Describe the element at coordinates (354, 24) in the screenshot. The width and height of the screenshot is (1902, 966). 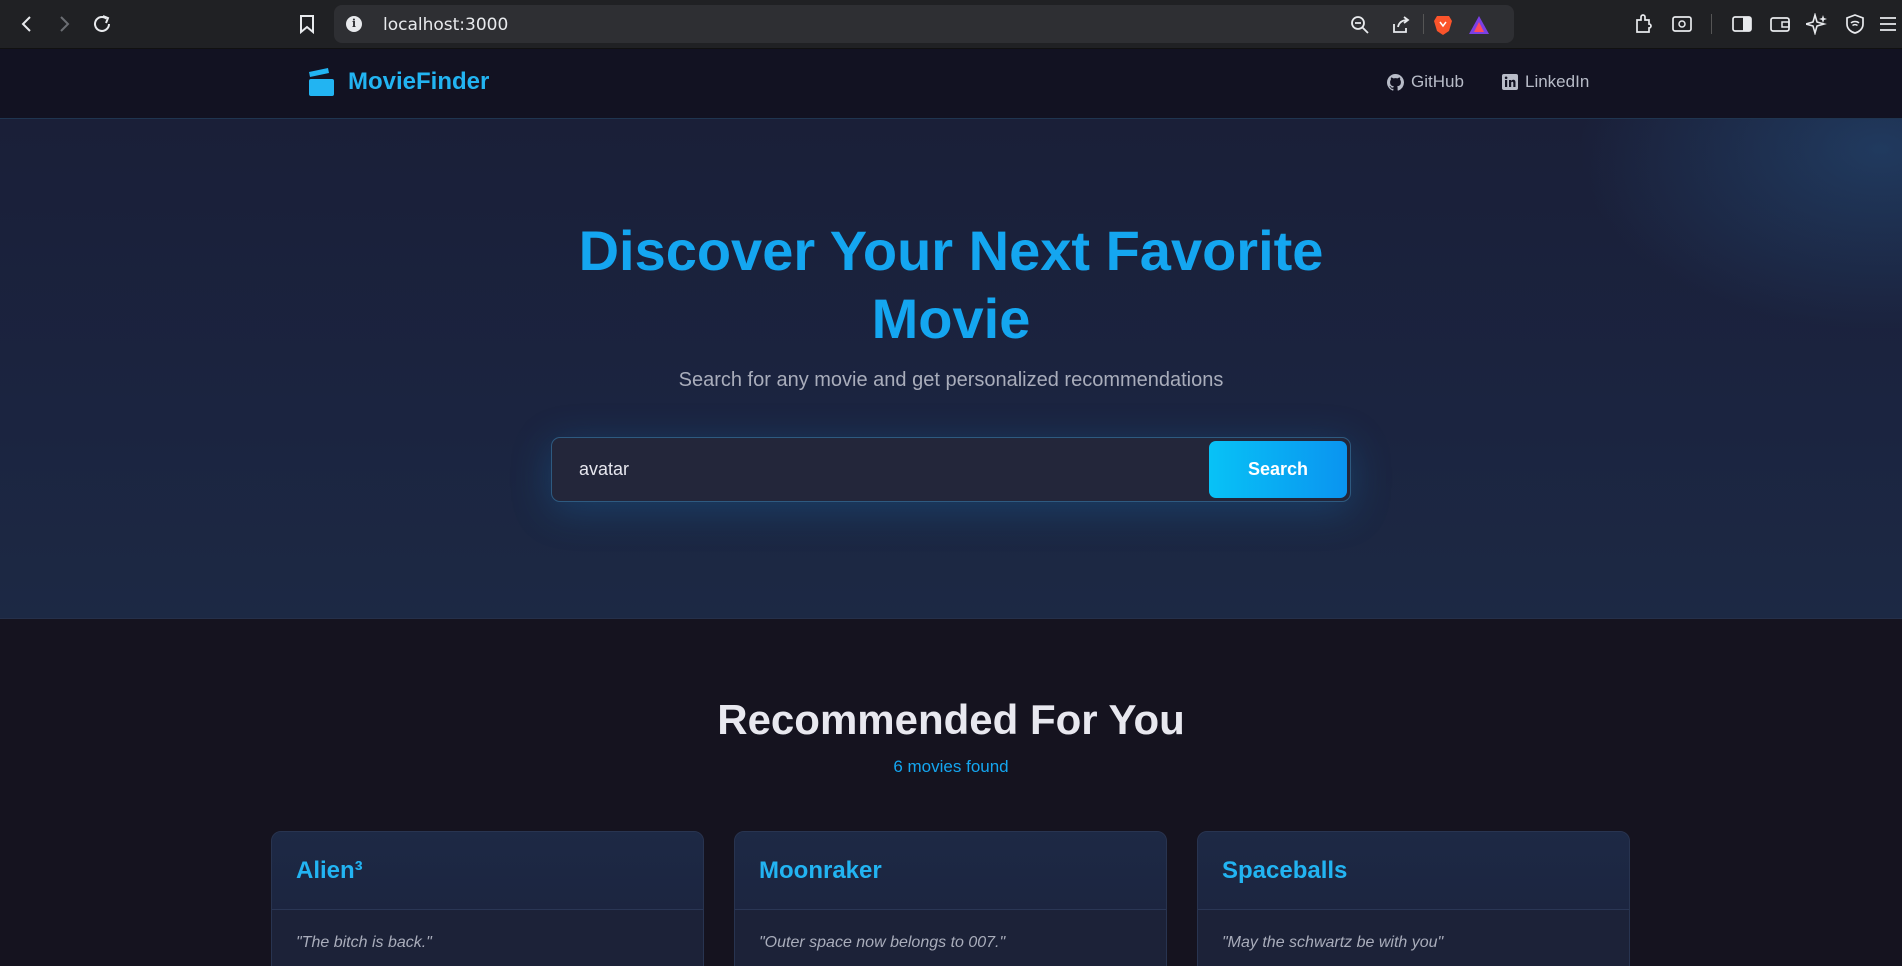
I see `site-info-icon: i` at that location.